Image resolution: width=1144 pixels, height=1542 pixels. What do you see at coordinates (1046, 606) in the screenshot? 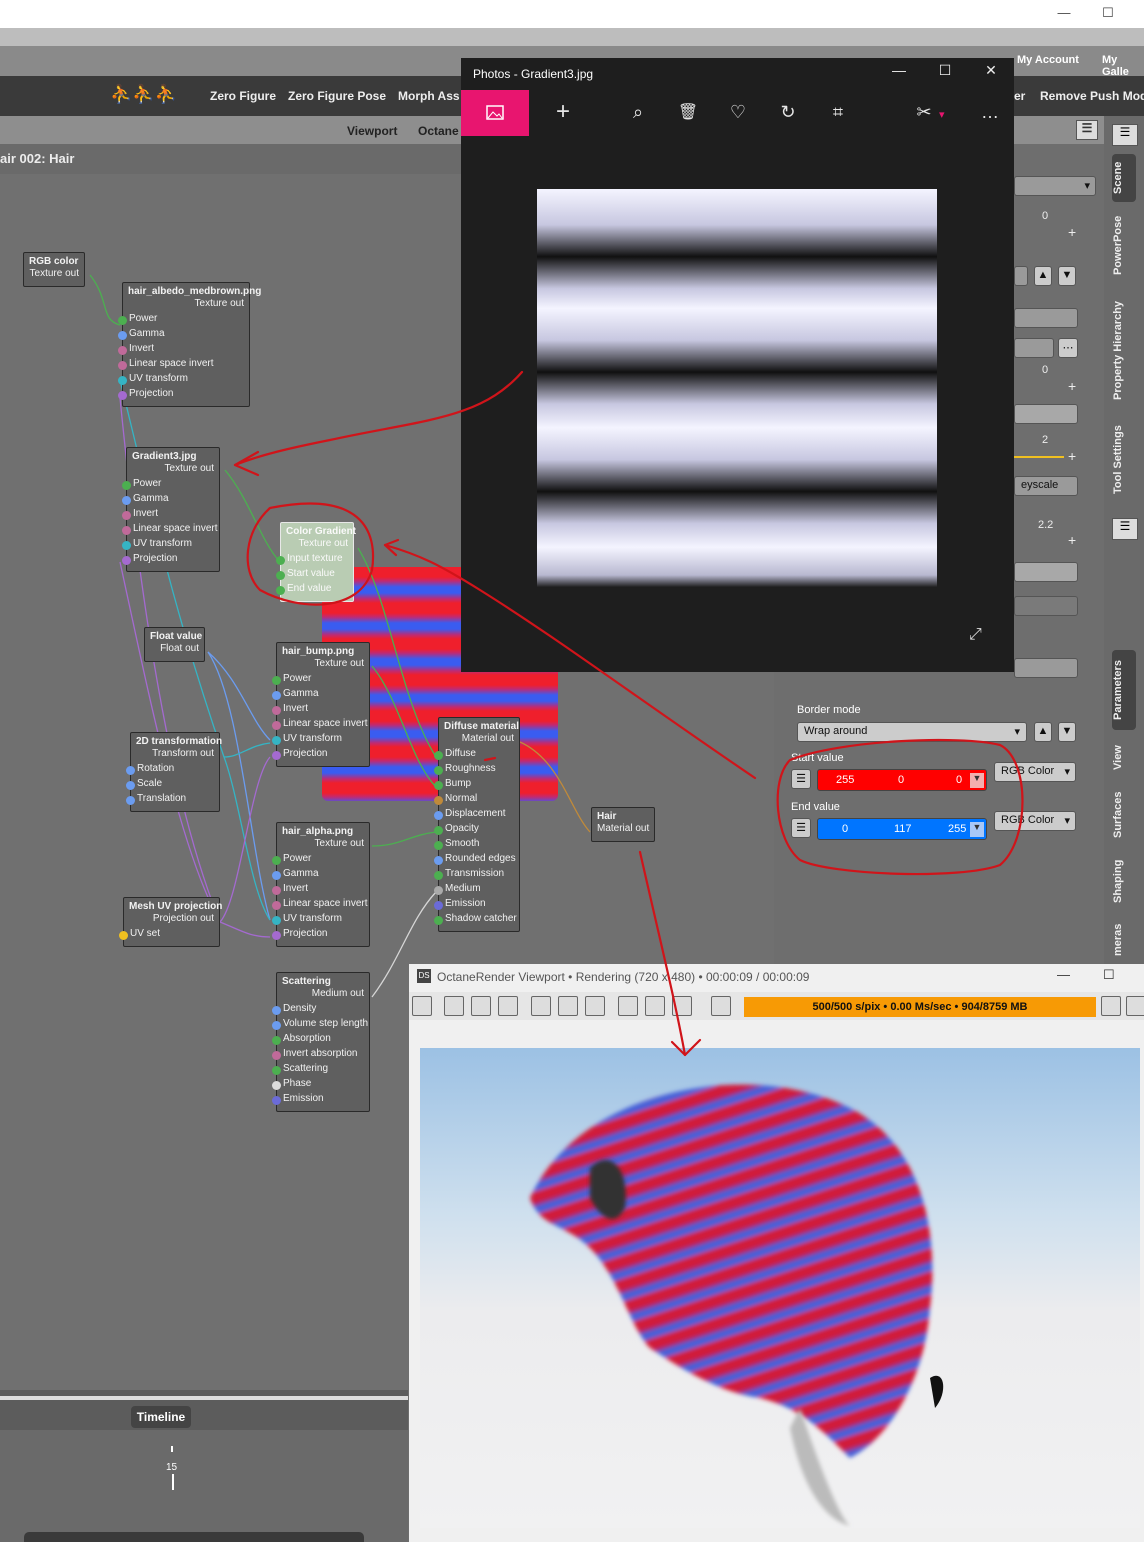
I see `slider-field-c` at bounding box center [1046, 606].